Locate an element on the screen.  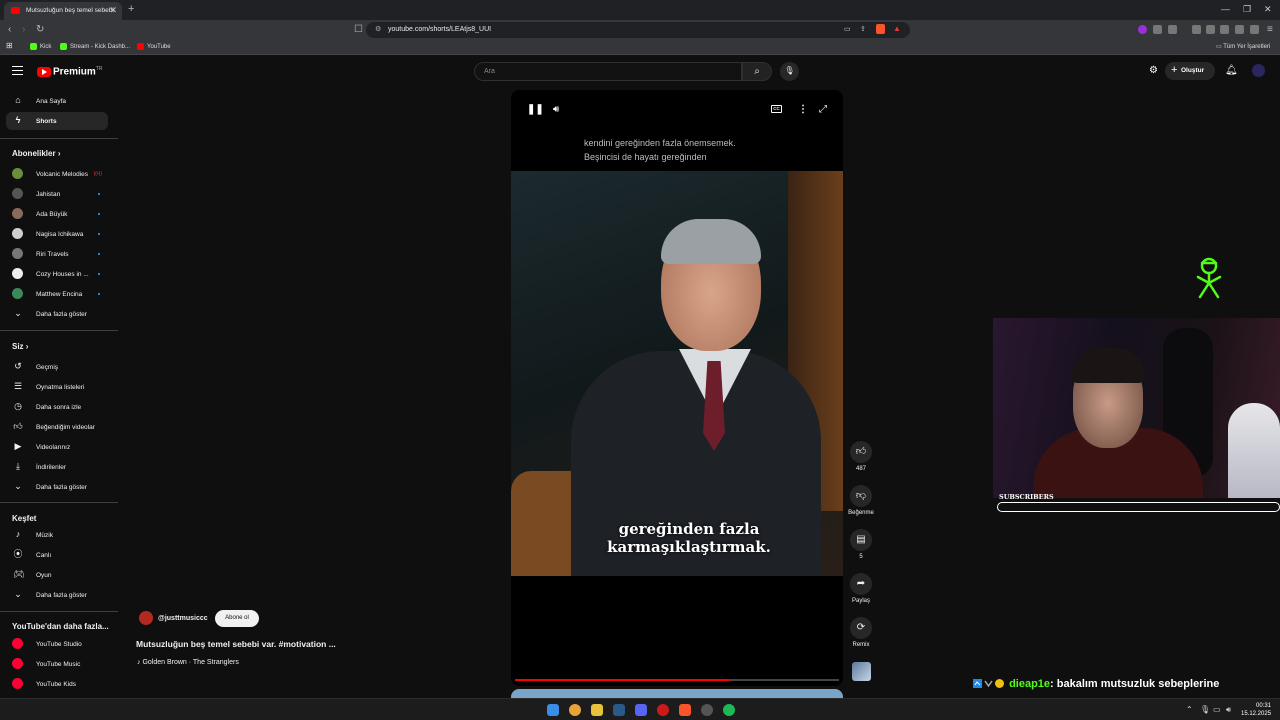
sidebar-subscription: Riri Travels is located at coordinates (57, 254).